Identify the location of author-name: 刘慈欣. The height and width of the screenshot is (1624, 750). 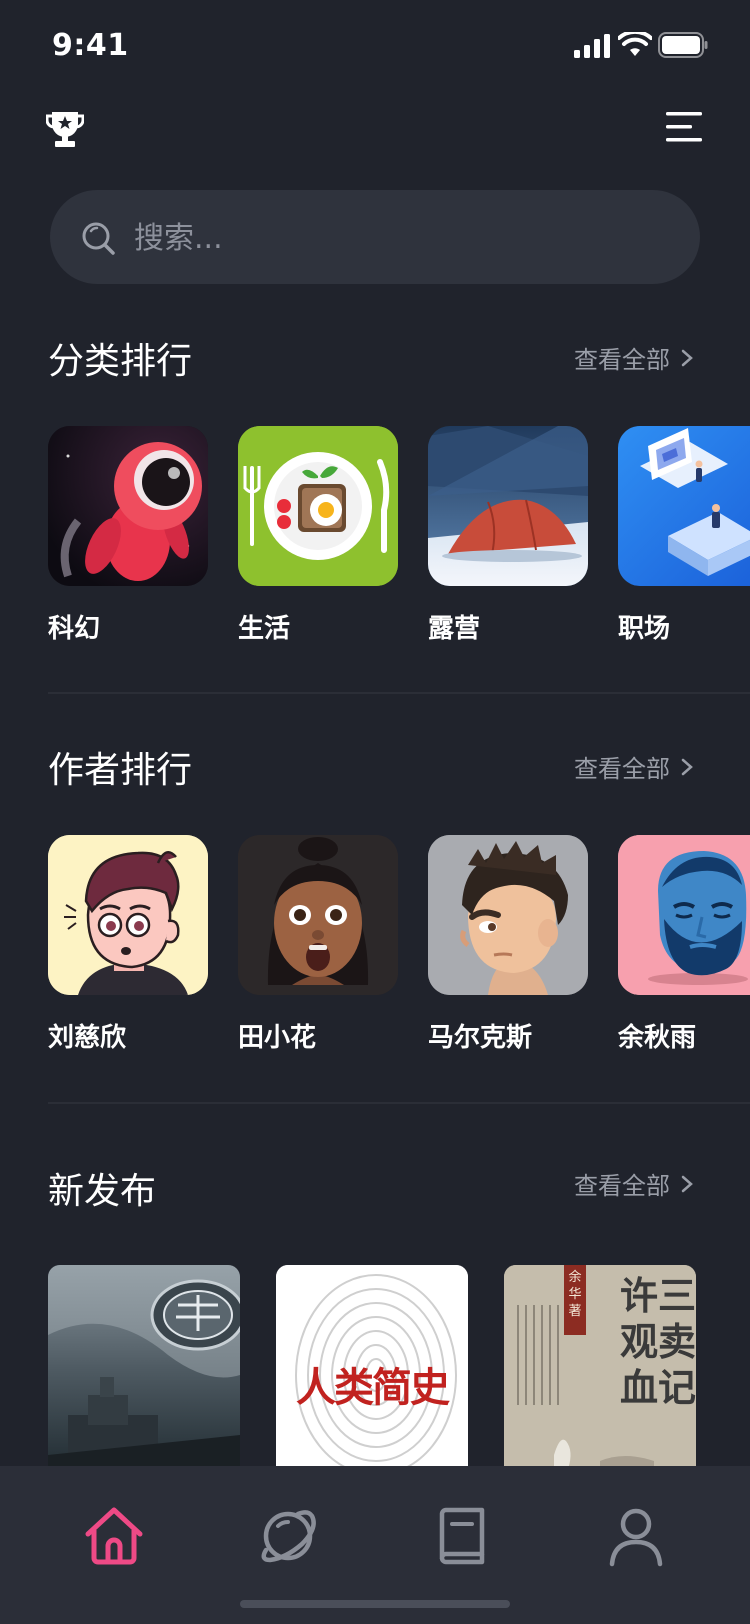
(87, 1038).